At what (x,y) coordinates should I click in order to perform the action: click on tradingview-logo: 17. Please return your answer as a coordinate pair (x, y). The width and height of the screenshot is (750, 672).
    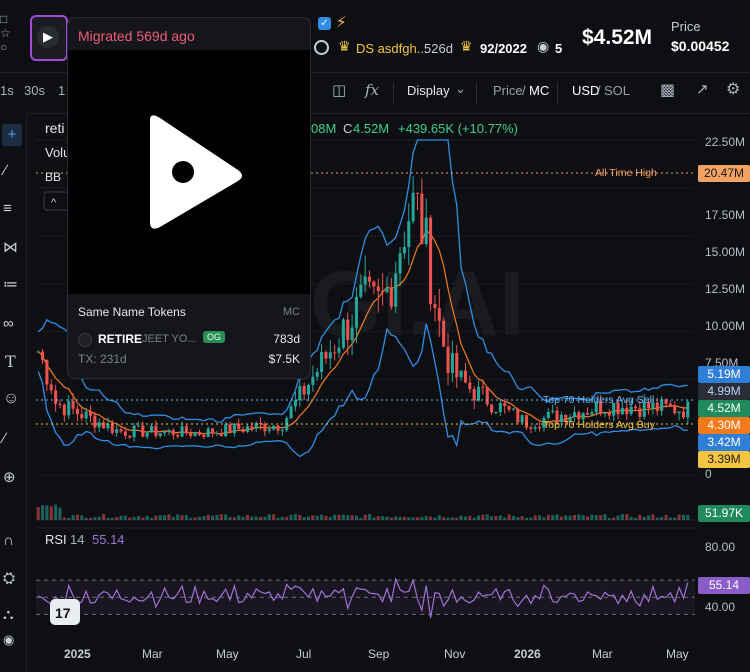
    Looking at the image, I should click on (65, 612).